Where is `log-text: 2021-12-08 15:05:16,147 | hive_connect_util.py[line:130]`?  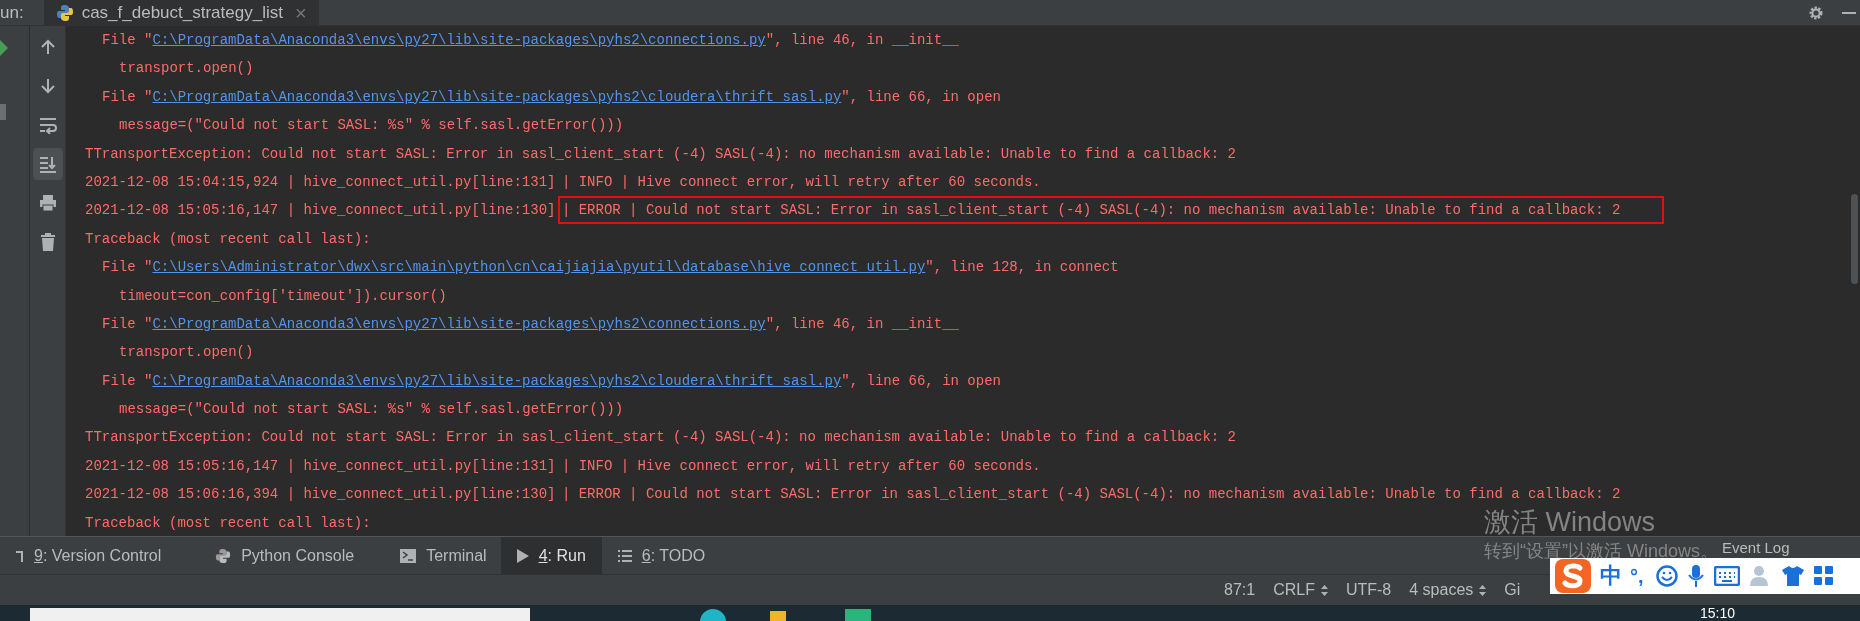
log-text: 2021-12-08 15:05:16,147 | hive_connect_util.py[line:130] is located at coordinates (321, 210).